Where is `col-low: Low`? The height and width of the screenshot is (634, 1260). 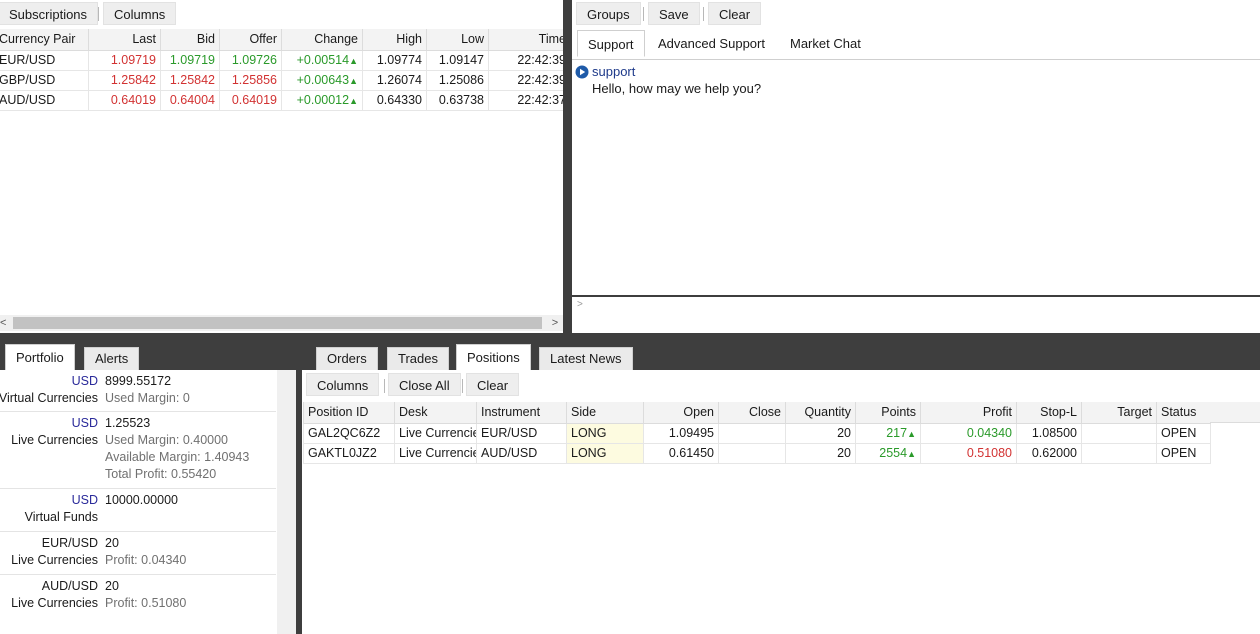
col-low: Low is located at coordinates (457, 40).